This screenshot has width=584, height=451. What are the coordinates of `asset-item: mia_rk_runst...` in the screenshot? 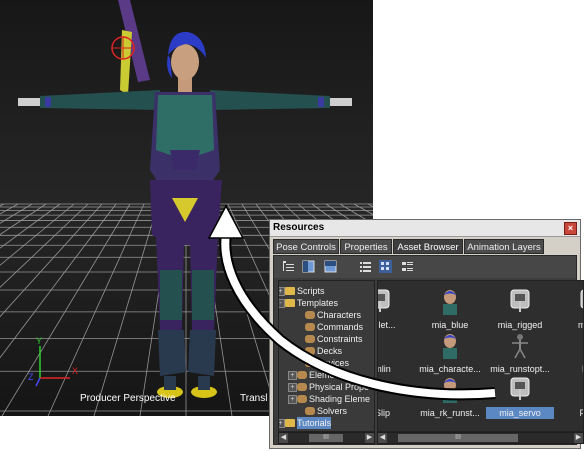 It's located at (450, 399).